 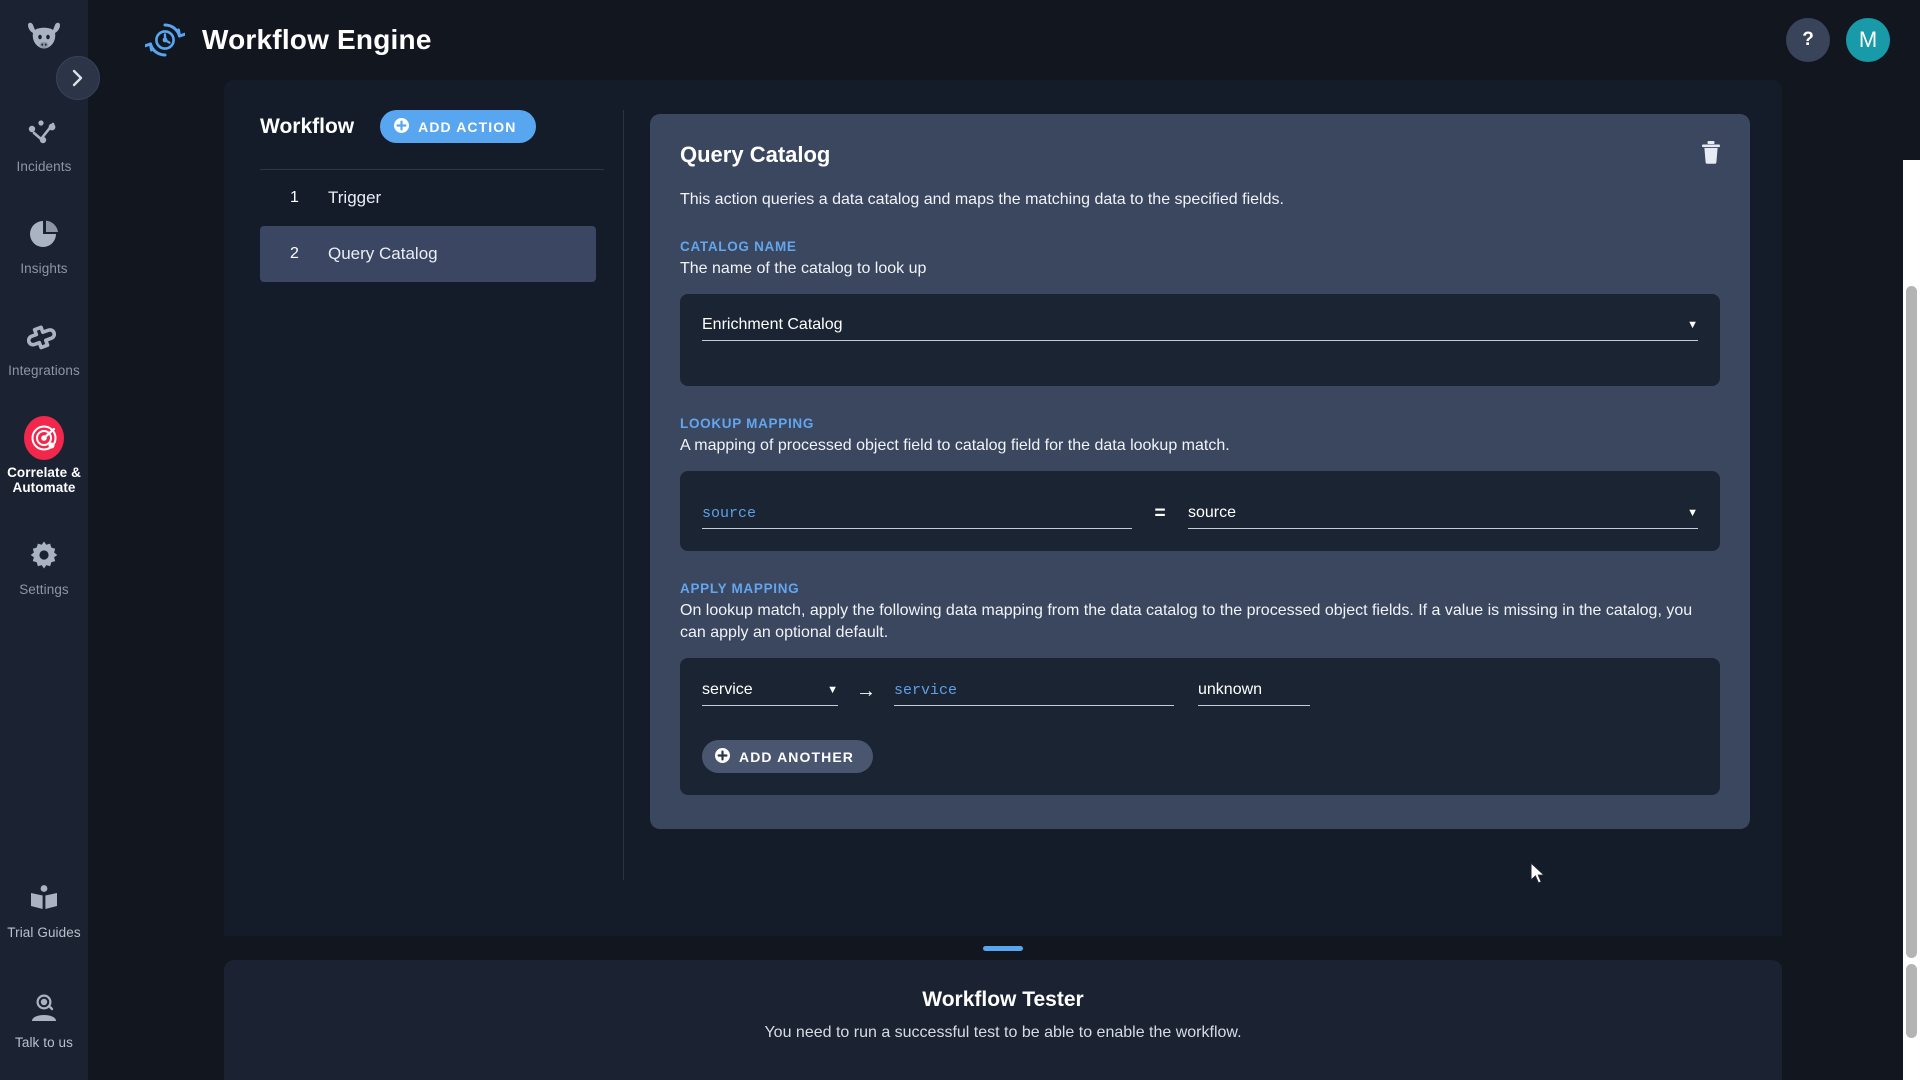 What do you see at coordinates (1911, 1001) in the screenshot?
I see `tester-scrollbar-thumb` at bounding box center [1911, 1001].